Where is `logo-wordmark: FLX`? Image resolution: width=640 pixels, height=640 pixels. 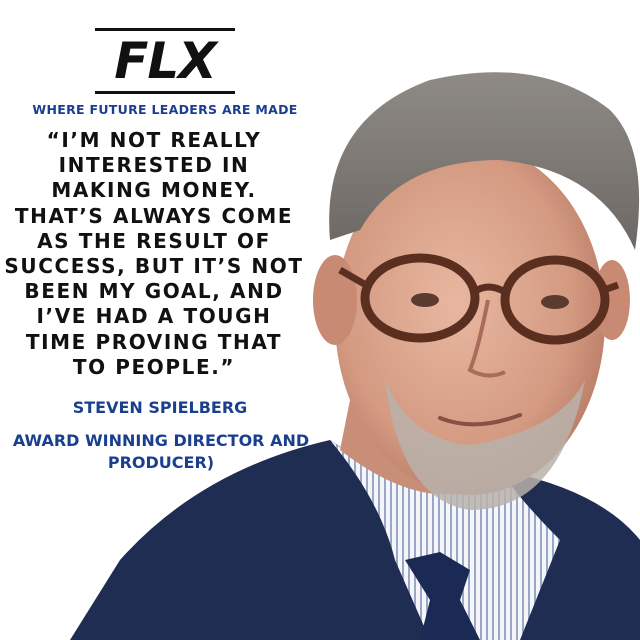
logo-wordmark: FLX is located at coordinates (165, 61).